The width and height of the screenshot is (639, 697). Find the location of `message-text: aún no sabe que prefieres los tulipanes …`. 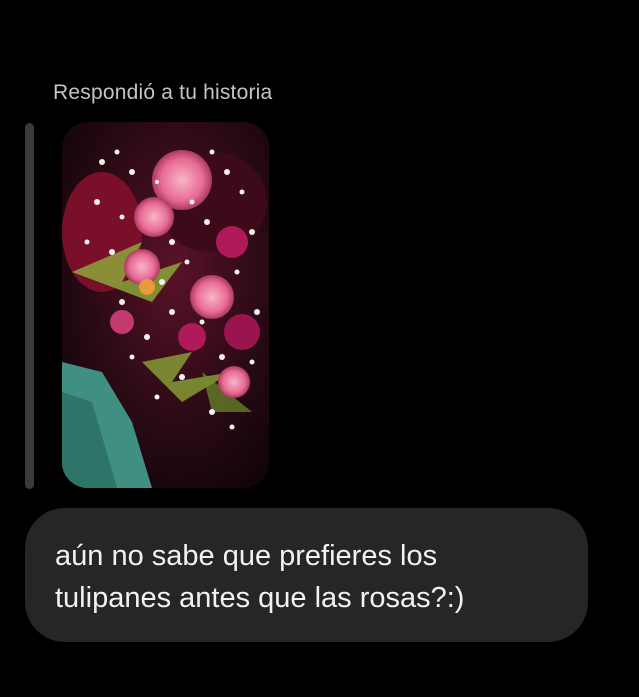

message-text: aún no sabe que prefieres los tulipanes … is located at coordinates (260, 577).